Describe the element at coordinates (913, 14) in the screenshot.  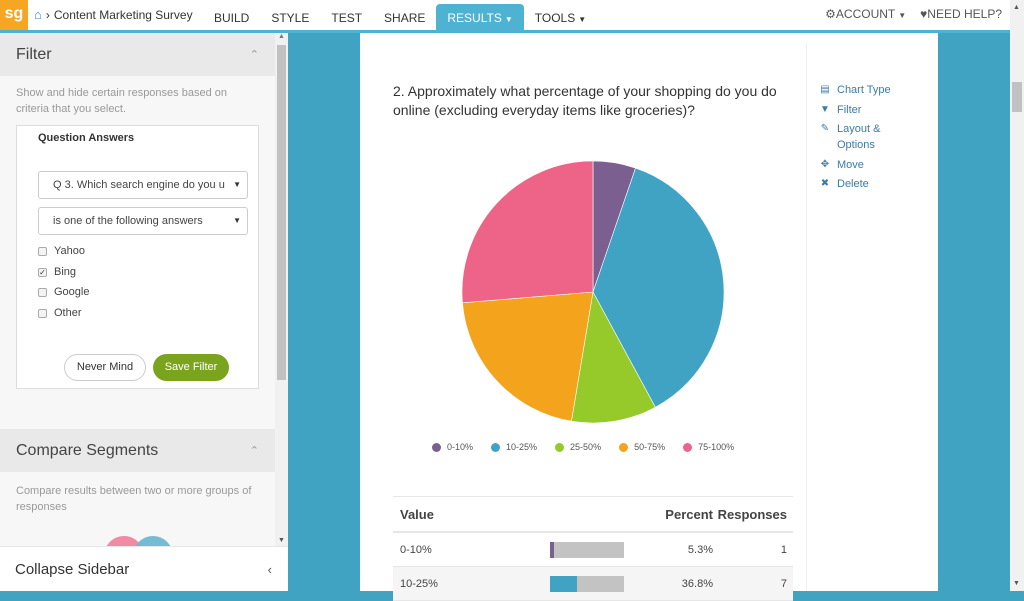
I see `user-nav: ⚙ACCOUNT ▼ ♥NEED HELP?` at that location.